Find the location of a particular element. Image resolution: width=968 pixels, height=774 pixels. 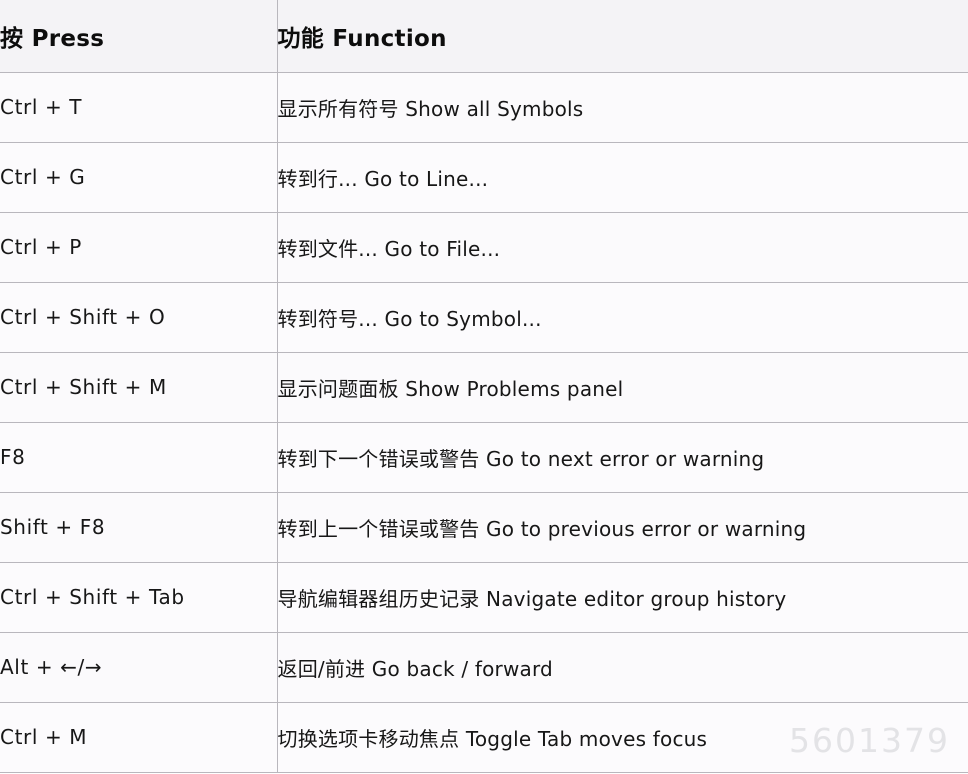

column-header-function: 功能 Function is located at coordinates (622, 36).